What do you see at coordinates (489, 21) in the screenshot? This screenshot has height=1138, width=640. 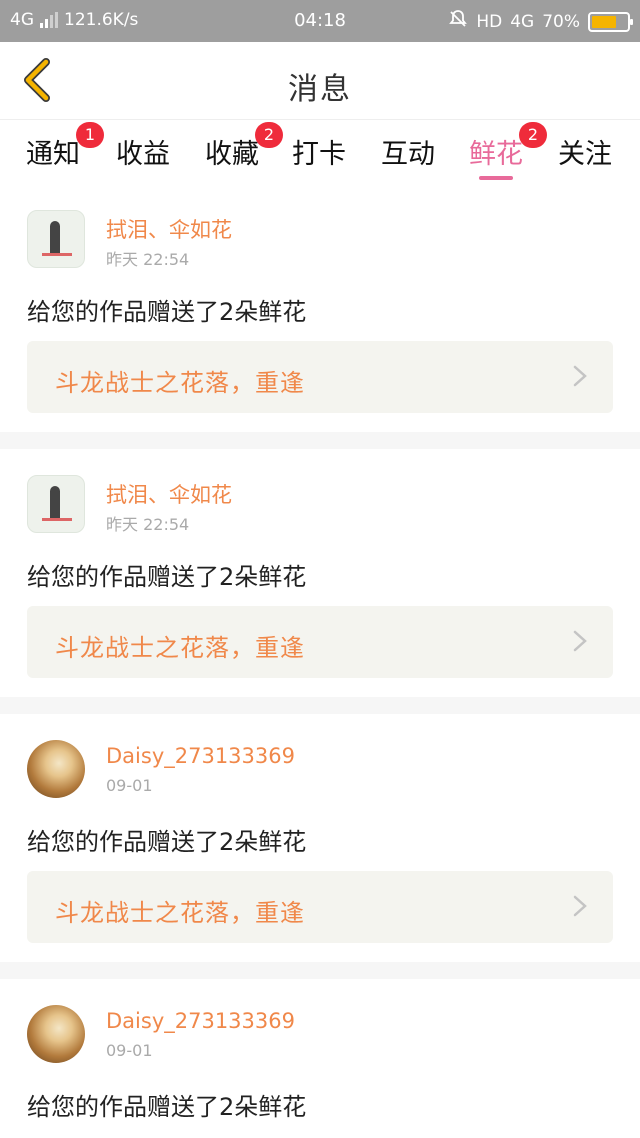 I see `hd-label: HD` at bounding box center [489, 21].